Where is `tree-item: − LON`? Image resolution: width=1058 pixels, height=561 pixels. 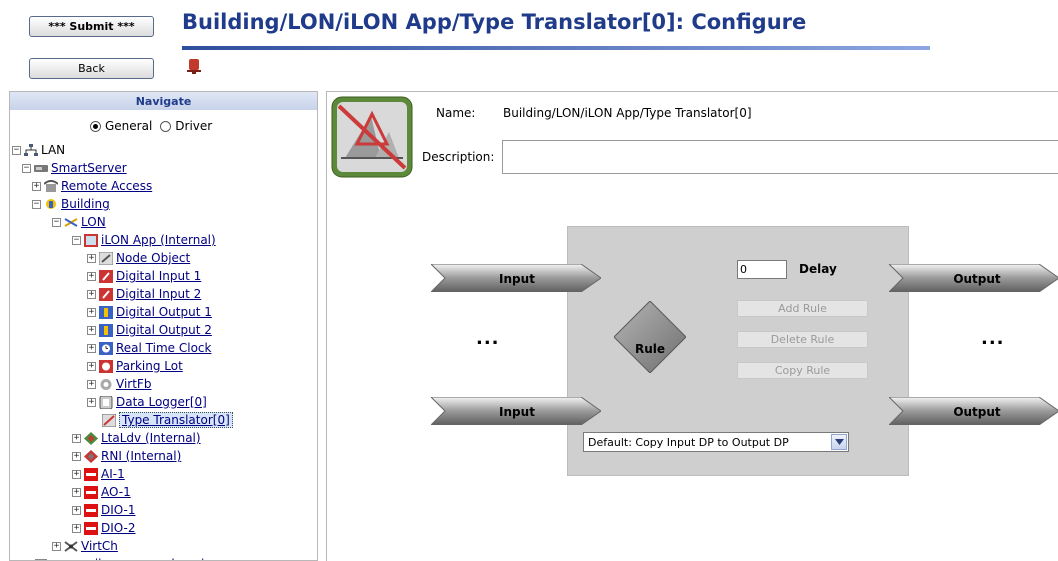 tree-item: − LON is located at coordinates (79, 222).